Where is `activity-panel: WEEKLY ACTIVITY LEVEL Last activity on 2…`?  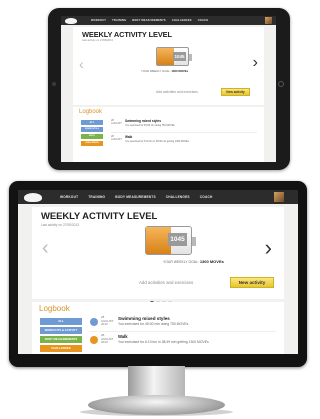
activity-panel: WEEKLY ACTIVITY LEVEL Last activity on 2… is located at coordinates (168, 69).